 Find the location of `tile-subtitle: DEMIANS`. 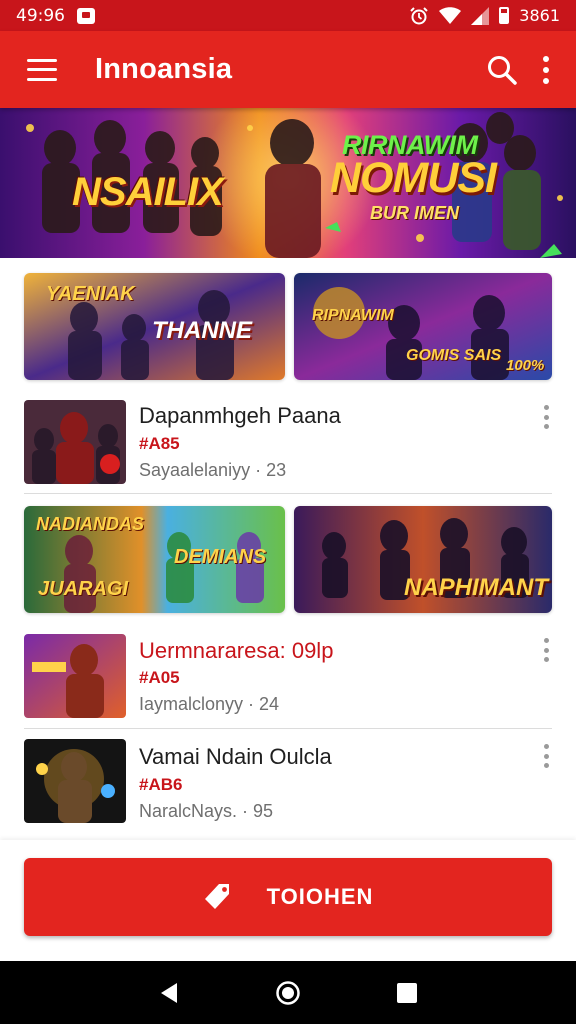

tile-subtitle: DEMIANS is located at coordinates (220, 557).